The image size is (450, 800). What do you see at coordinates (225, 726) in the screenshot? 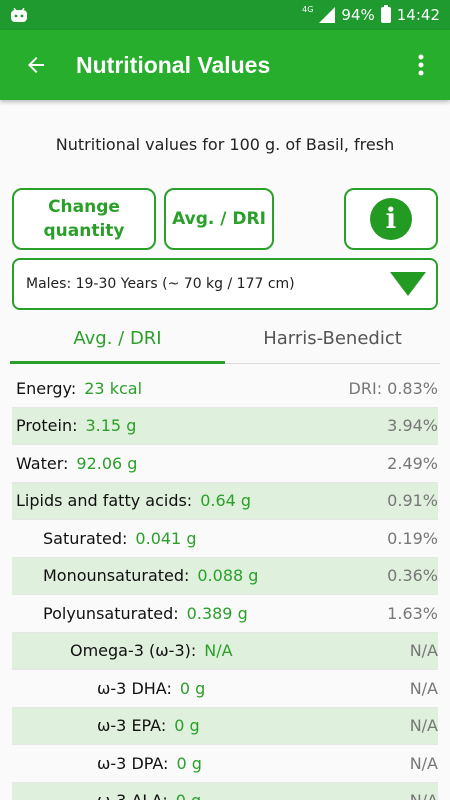
I see `nutrient-row: ω-3 EPA: 0 g N/A` at bounding box center [225, 726].